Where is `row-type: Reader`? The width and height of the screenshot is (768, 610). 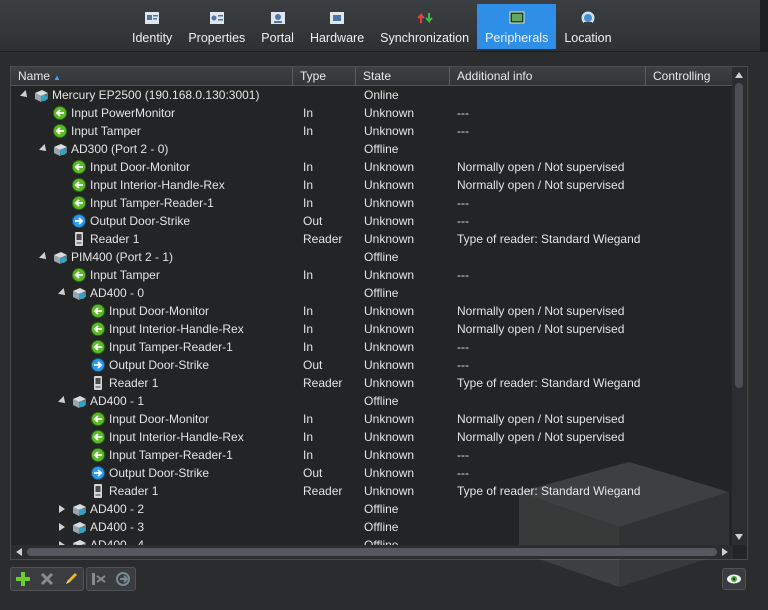
row-type: Reader is located at coordinates (323, 239).